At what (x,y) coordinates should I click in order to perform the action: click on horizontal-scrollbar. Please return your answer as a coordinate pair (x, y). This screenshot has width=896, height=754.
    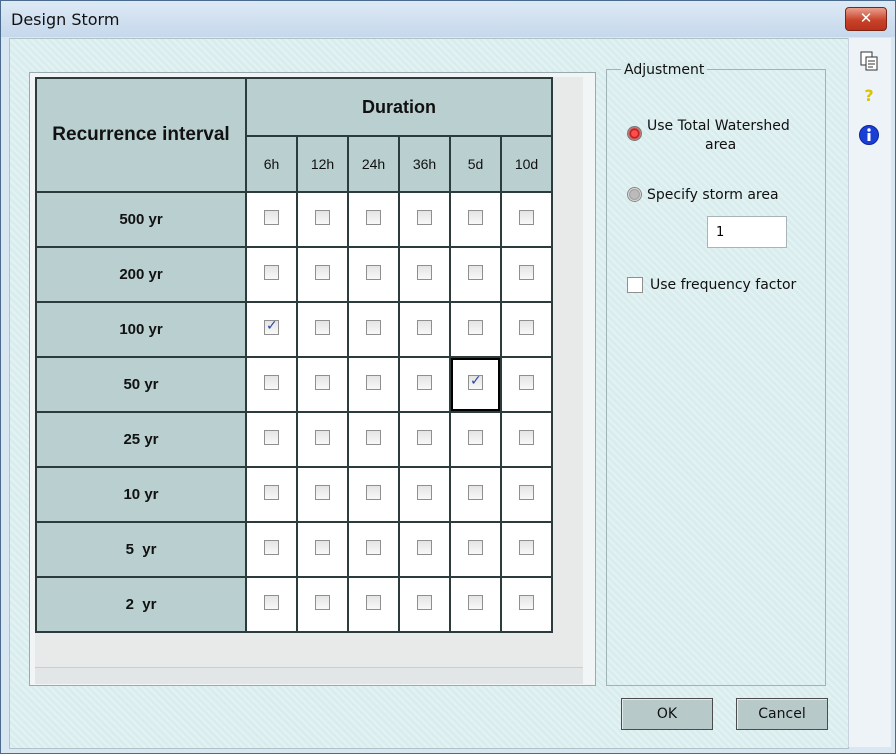
    Looking at the image, I should click on (309, 675).